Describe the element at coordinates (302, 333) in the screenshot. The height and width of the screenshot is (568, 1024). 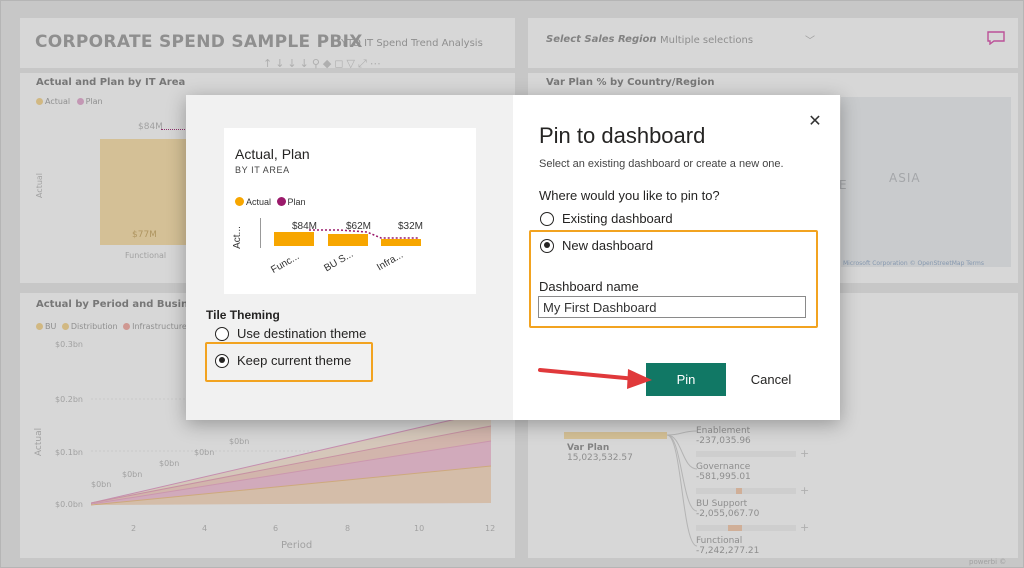
I see `theme-option-label: Use destination theme` at that location.